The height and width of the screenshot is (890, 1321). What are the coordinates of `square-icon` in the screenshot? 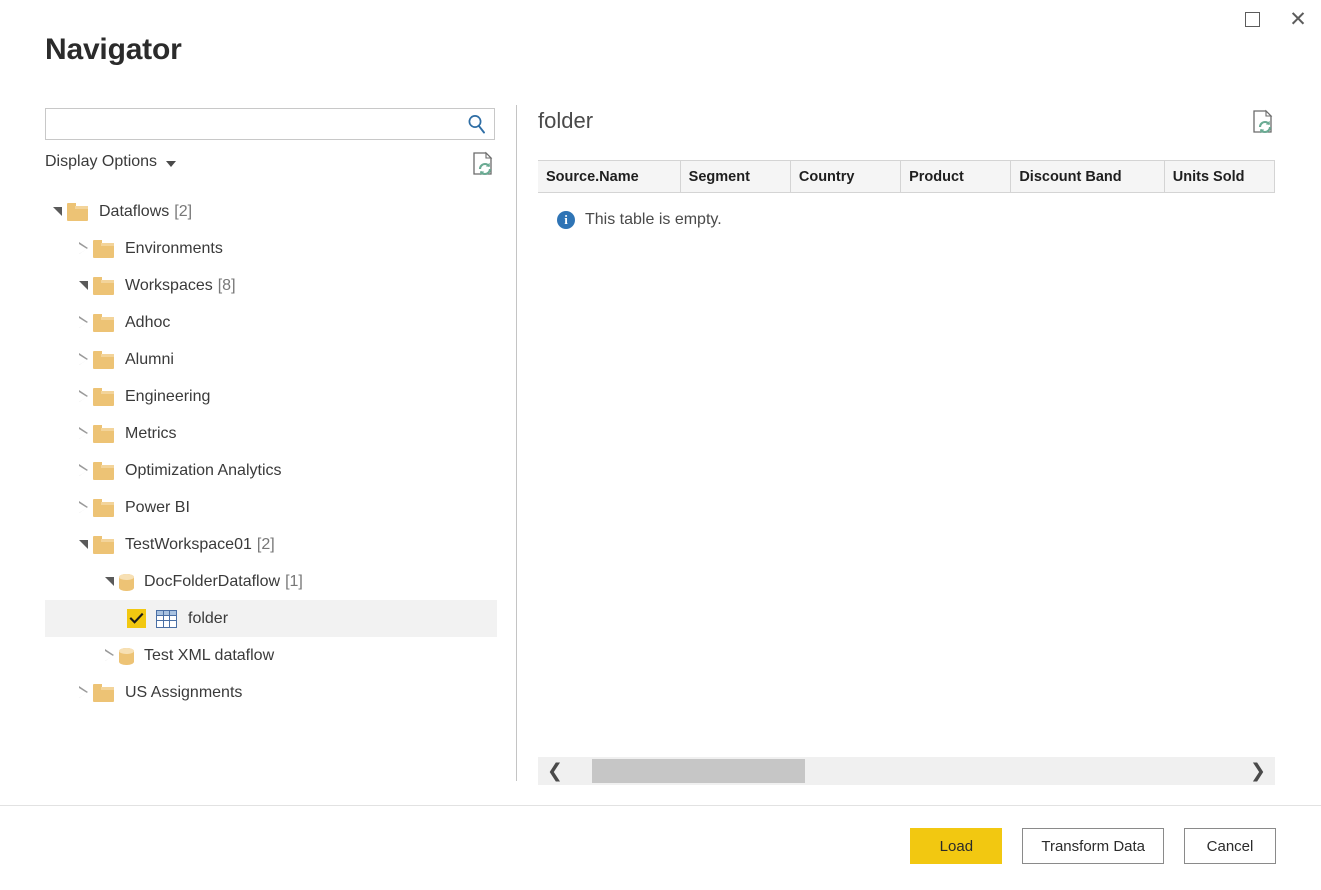 It's located at (1252, 19).